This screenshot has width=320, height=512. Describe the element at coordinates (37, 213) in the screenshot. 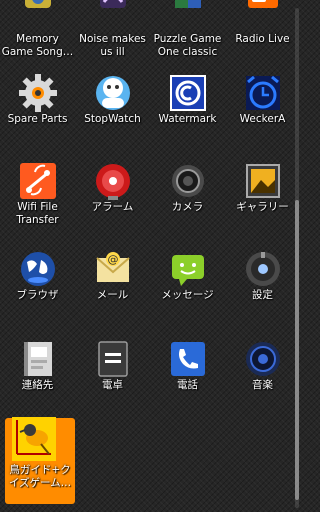

I see `app-label: Wifi File Transfer` at that location.